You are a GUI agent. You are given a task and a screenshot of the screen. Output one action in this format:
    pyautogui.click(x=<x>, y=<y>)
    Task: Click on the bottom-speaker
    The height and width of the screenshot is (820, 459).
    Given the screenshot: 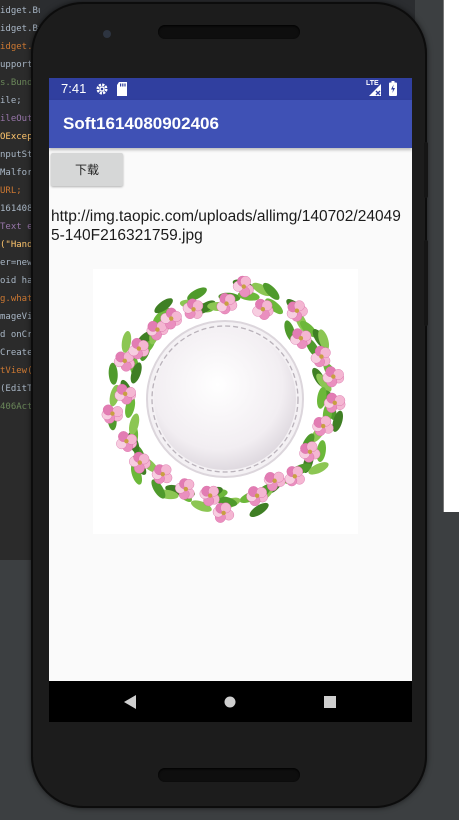 What is the action you would take?
    pyautogui.click(x=229, y=775)
    